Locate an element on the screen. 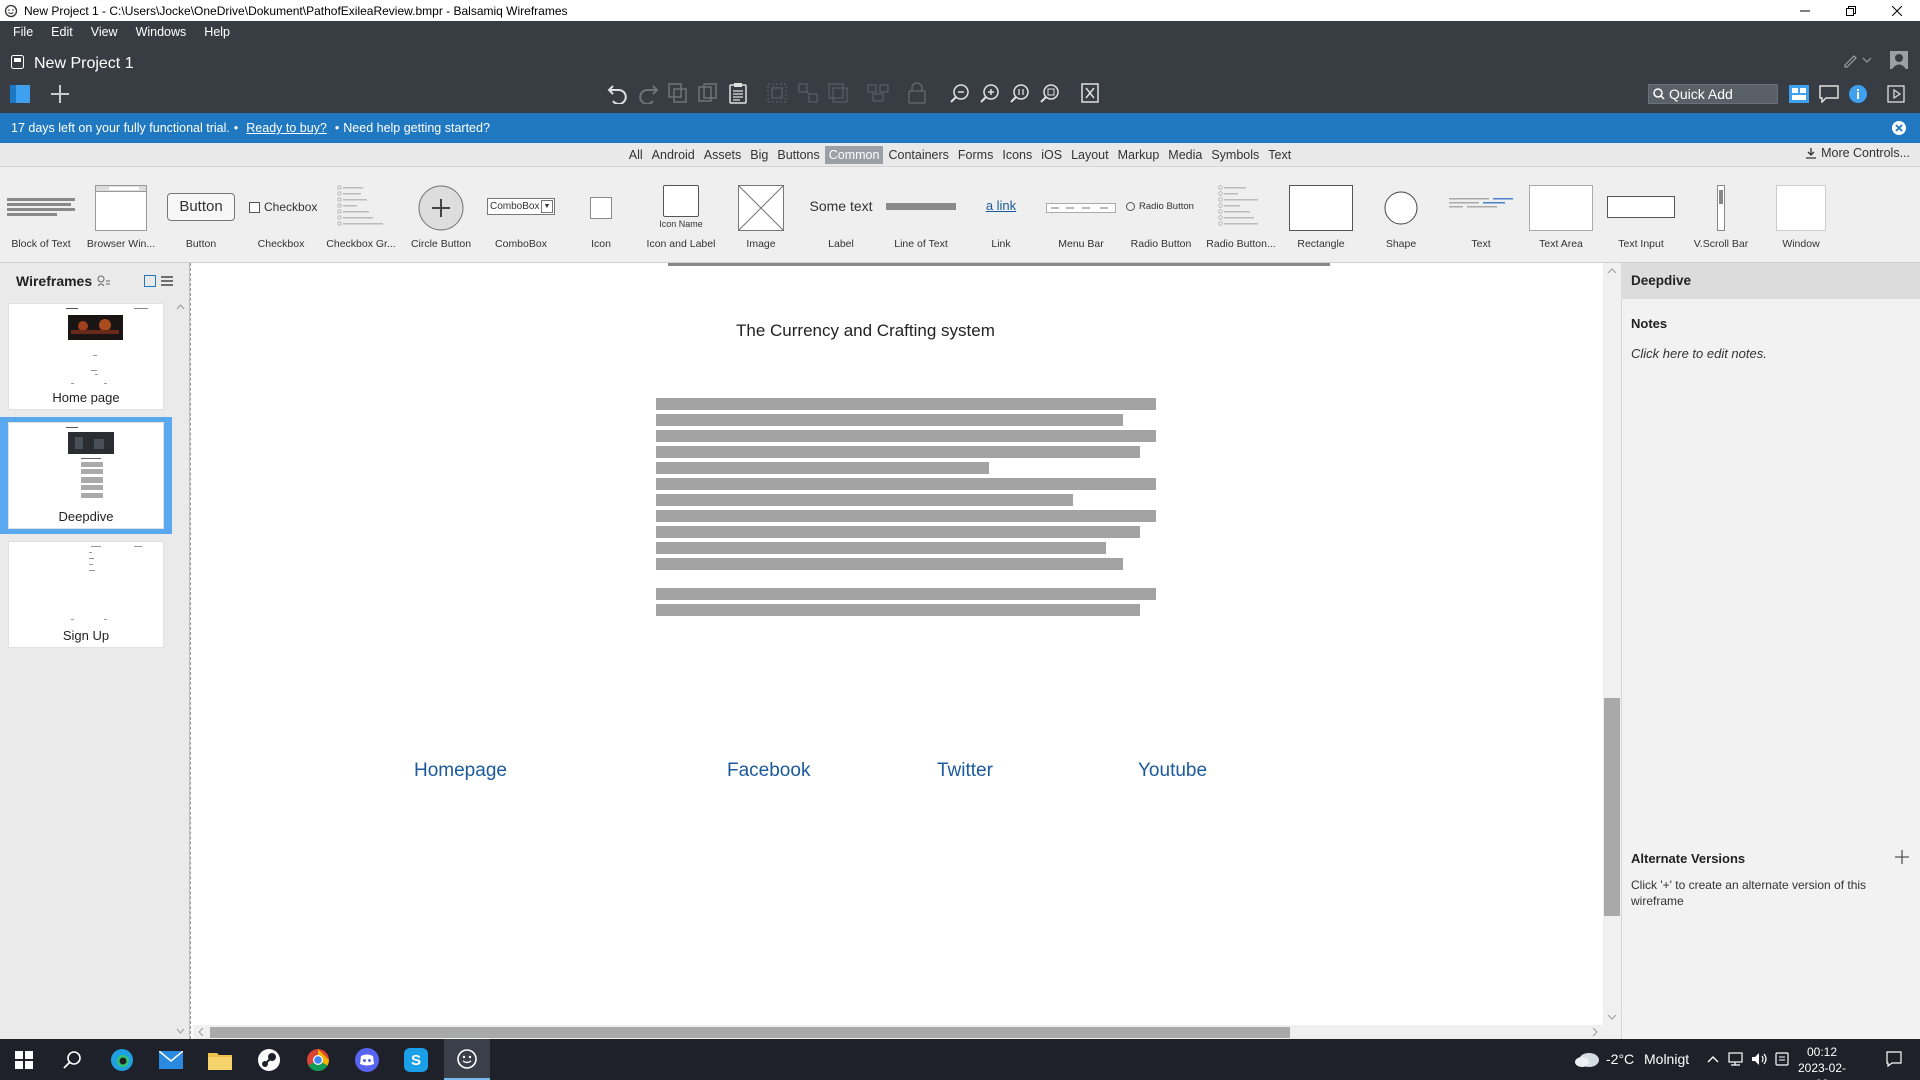 The image size is (1920, 1080). wireframes-view-button is located at coordinates (20, 94).